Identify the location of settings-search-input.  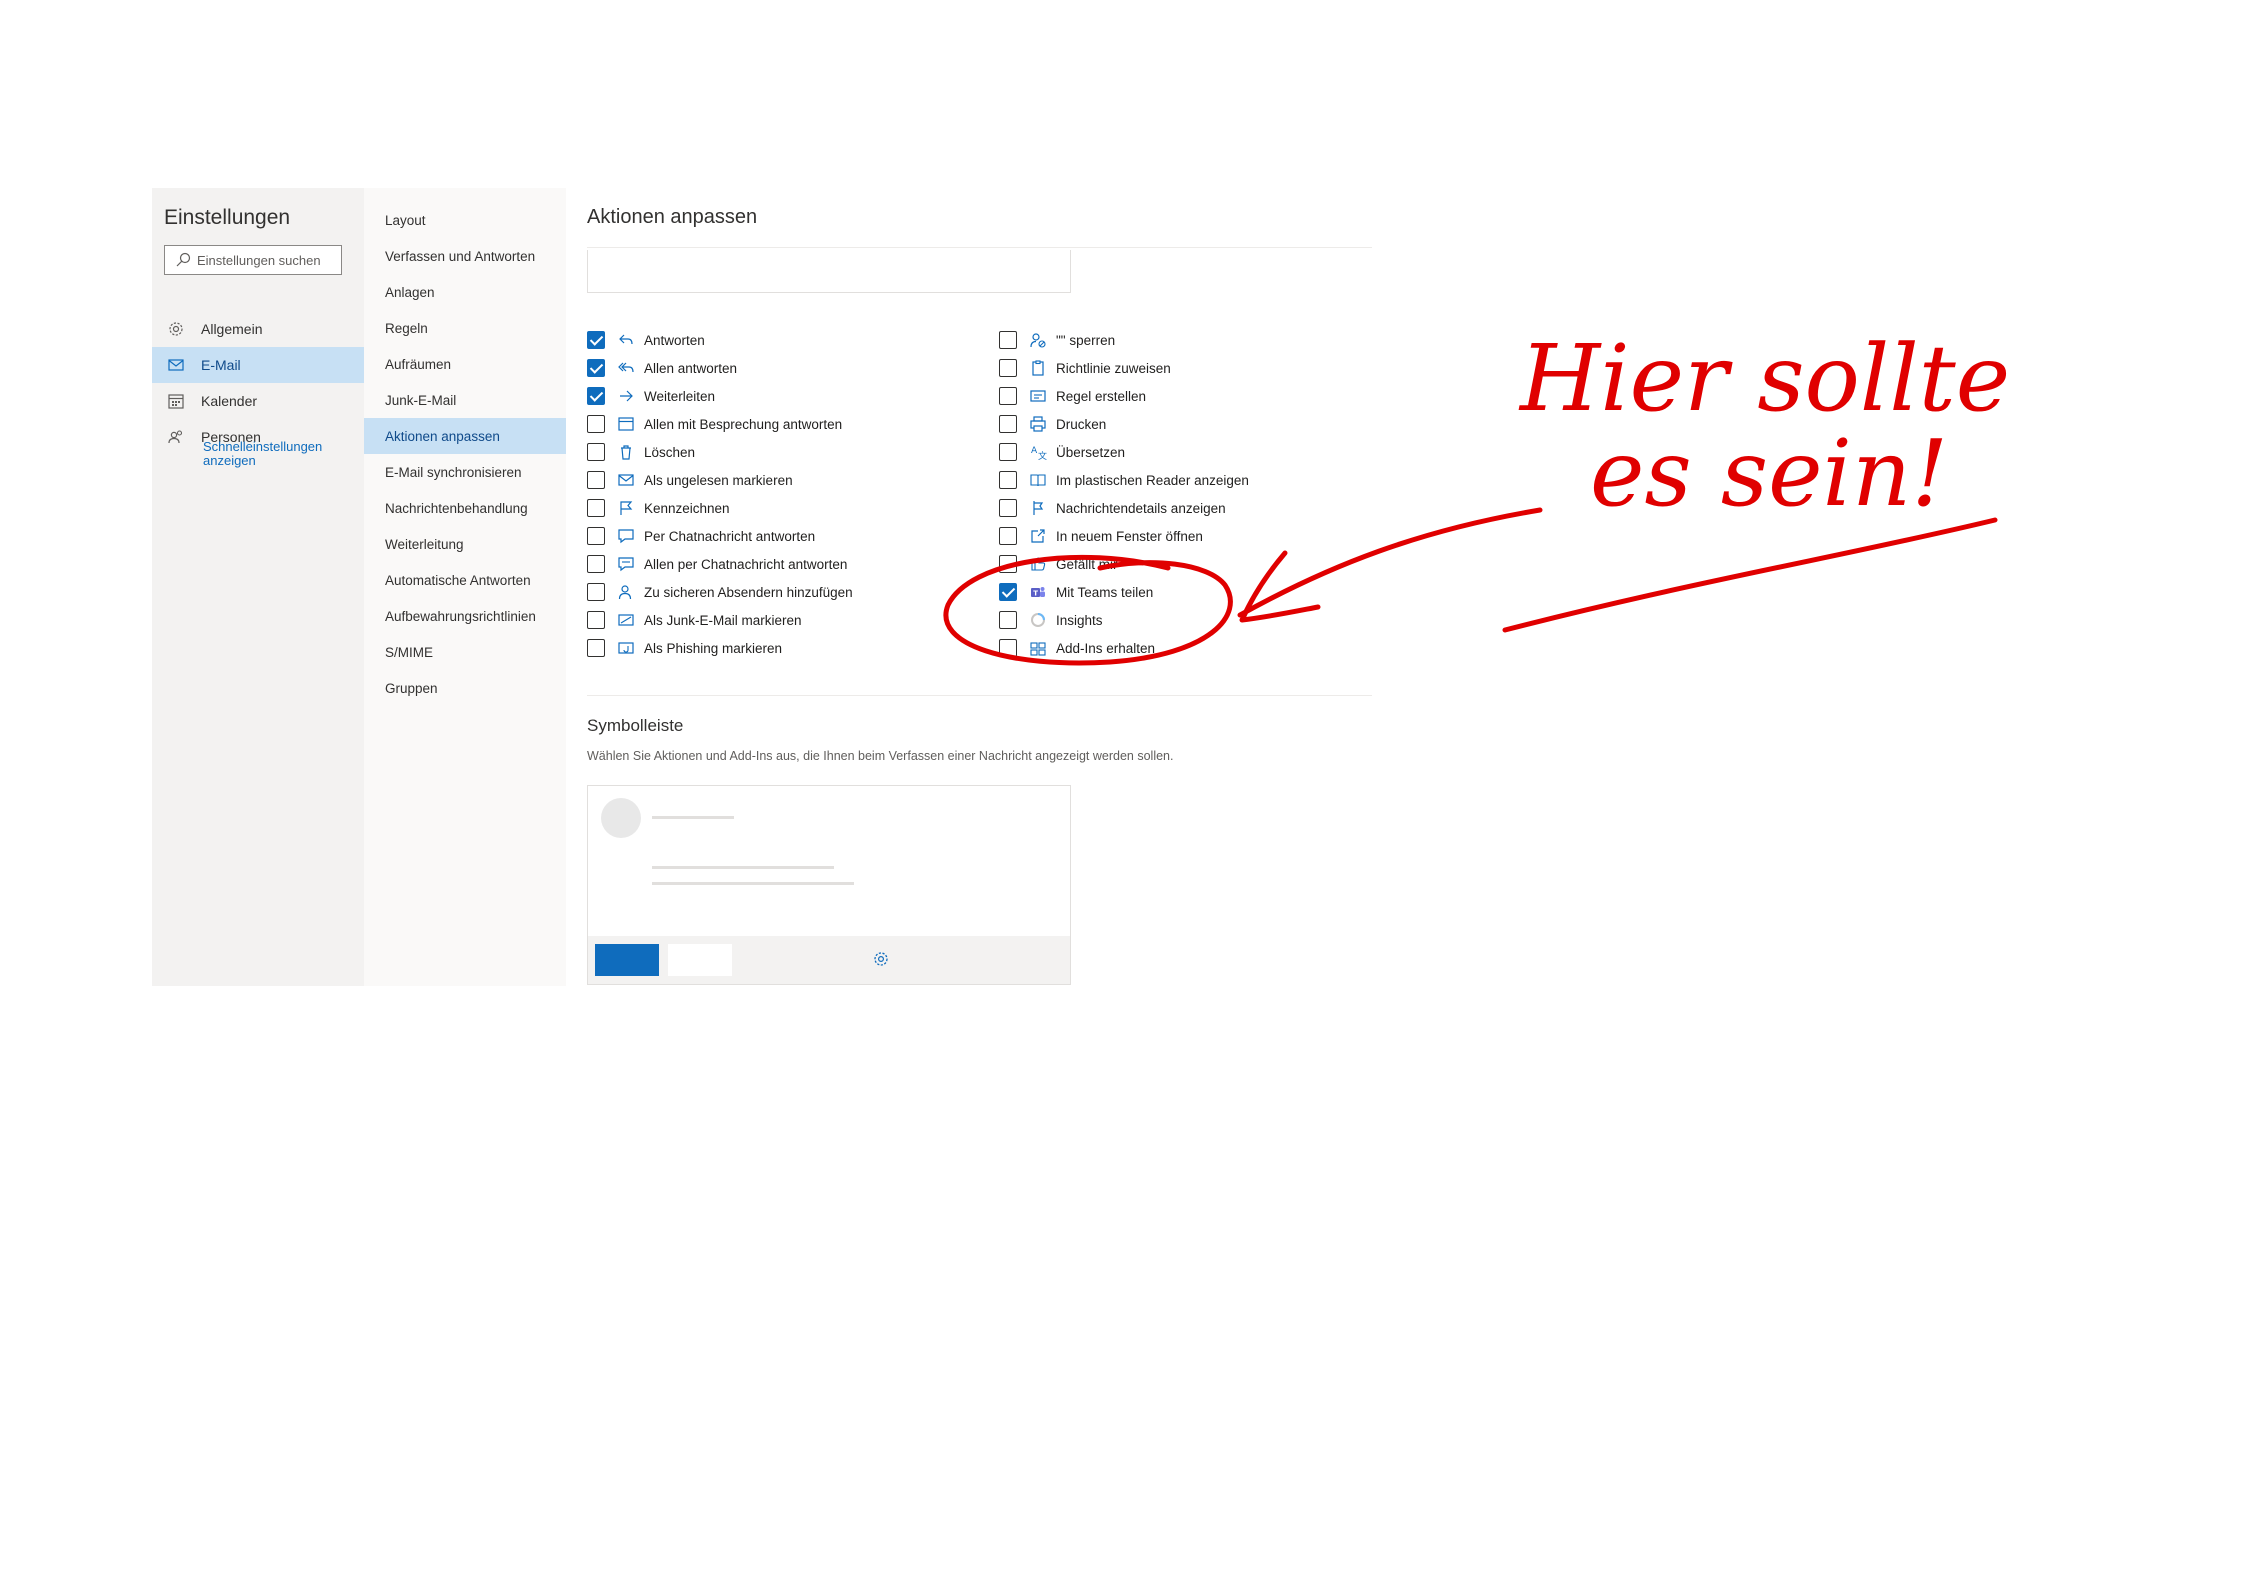
(267, 260).